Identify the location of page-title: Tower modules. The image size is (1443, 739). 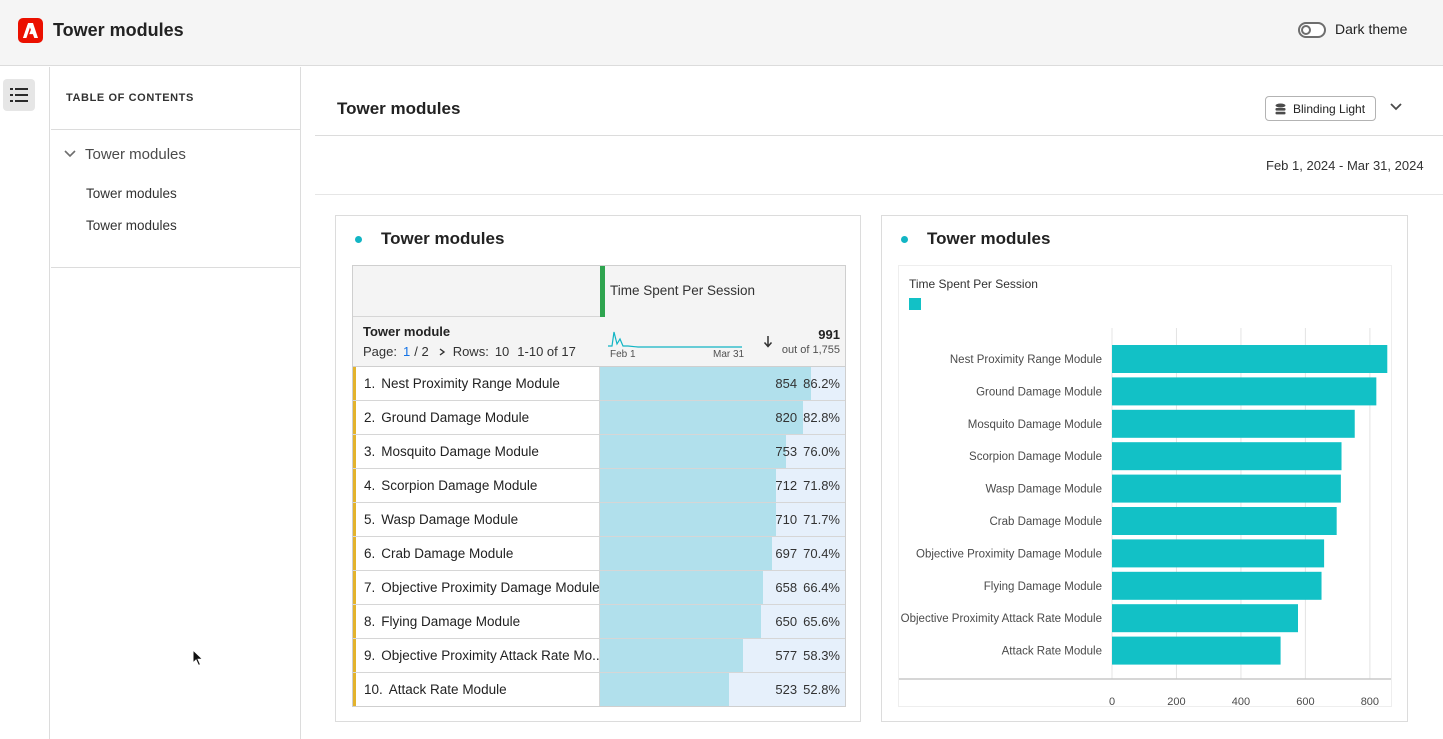
(399, 108).